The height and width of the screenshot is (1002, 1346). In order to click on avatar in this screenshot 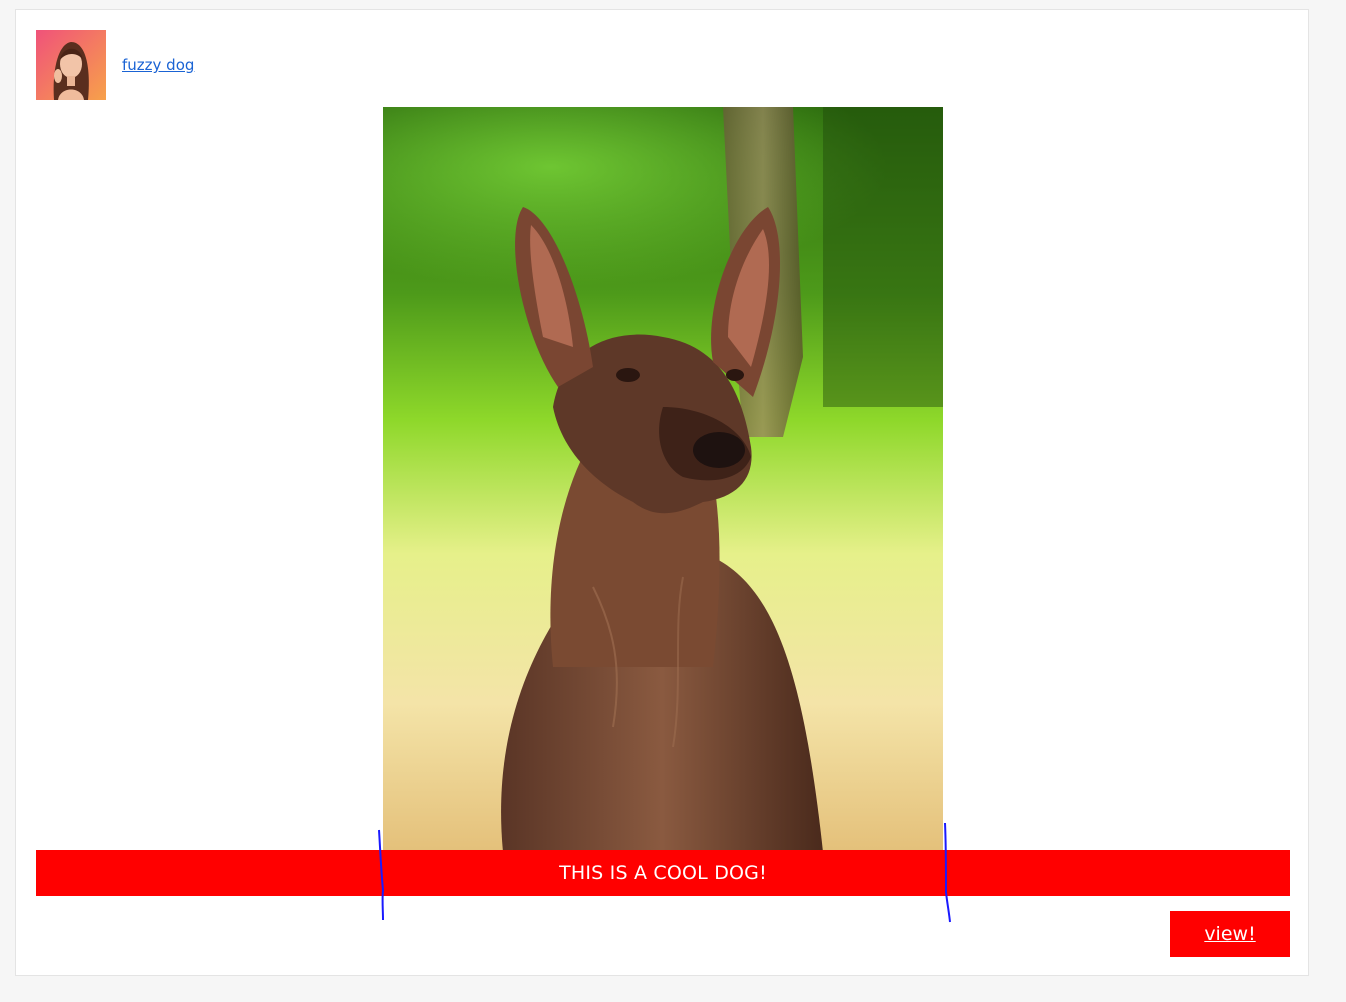, I will do `click(71, 65)`.